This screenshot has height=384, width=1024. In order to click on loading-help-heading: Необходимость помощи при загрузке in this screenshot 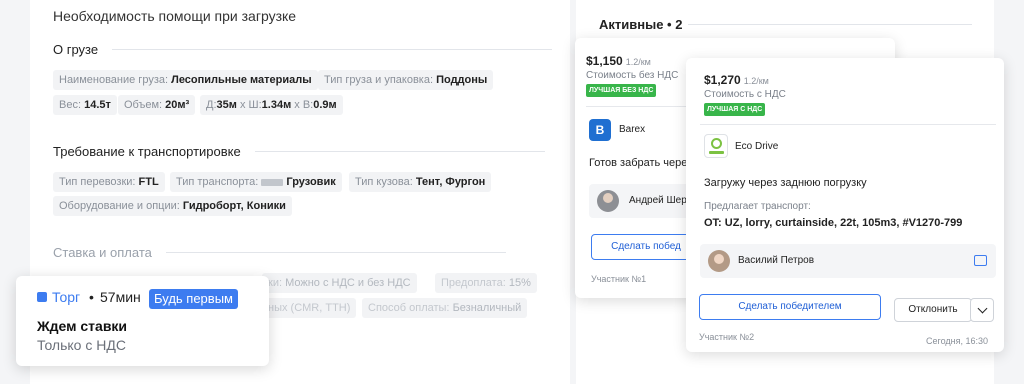, I will do `click(175, 16)`.